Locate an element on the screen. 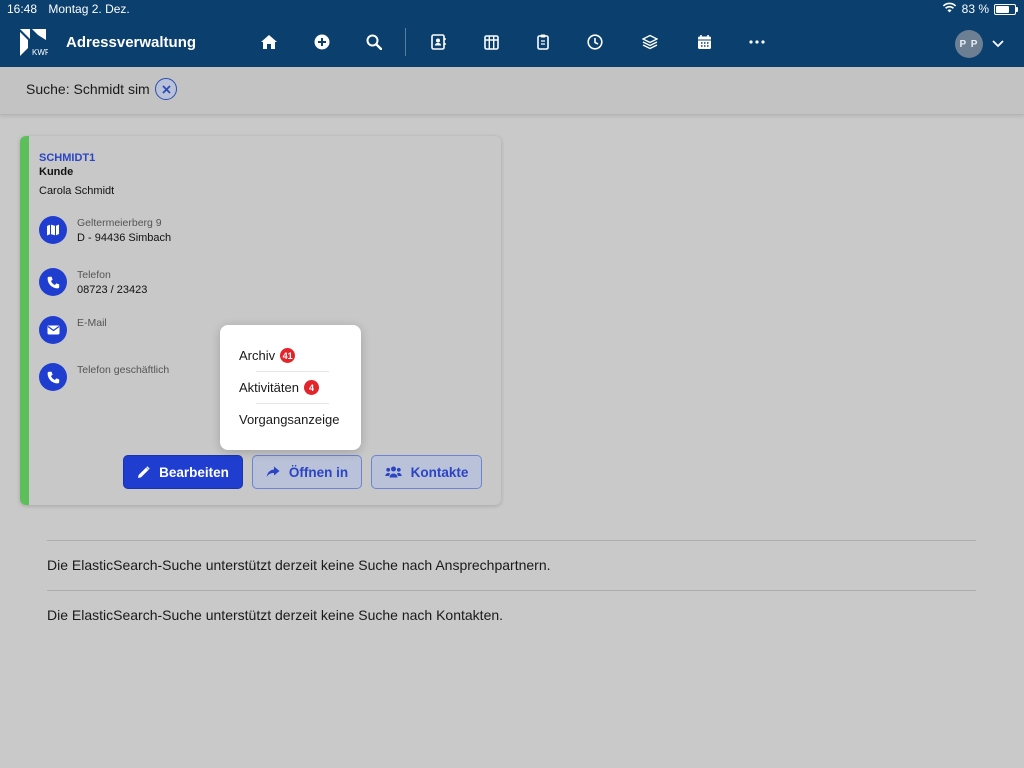 The width and height of the screenshot is (1024, 768). close-icon is located at coordinates (166, 89).